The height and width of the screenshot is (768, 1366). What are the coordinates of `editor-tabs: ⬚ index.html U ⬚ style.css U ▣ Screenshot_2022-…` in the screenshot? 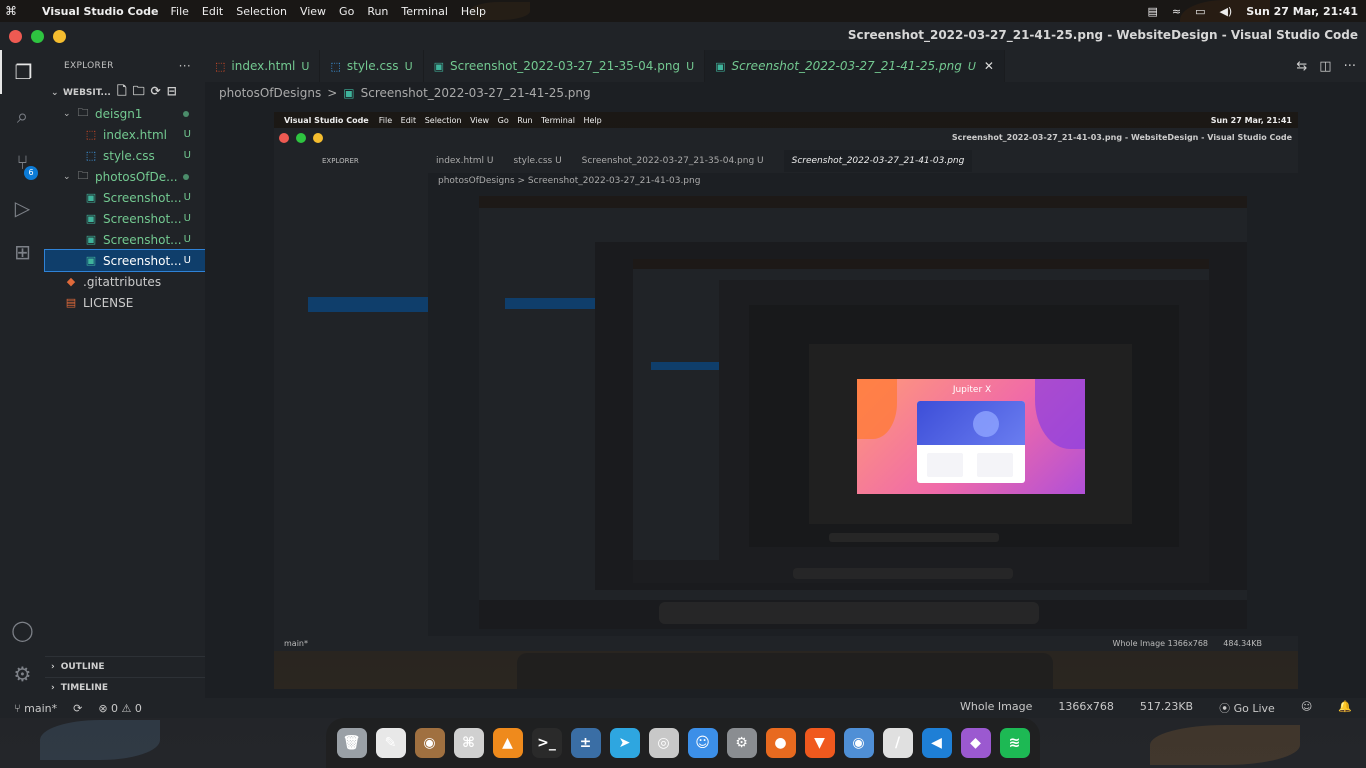 It's located at (785, 66).